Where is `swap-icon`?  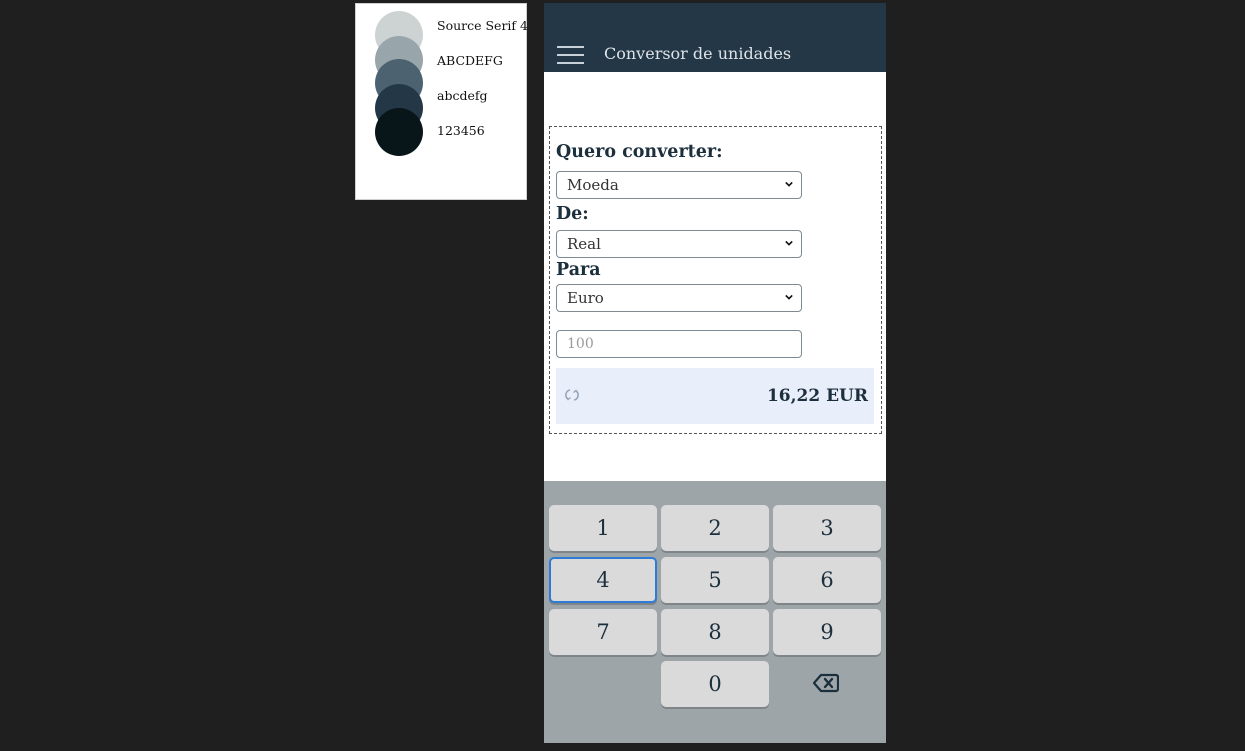 swap-icon is located at coordinates (572, 395).